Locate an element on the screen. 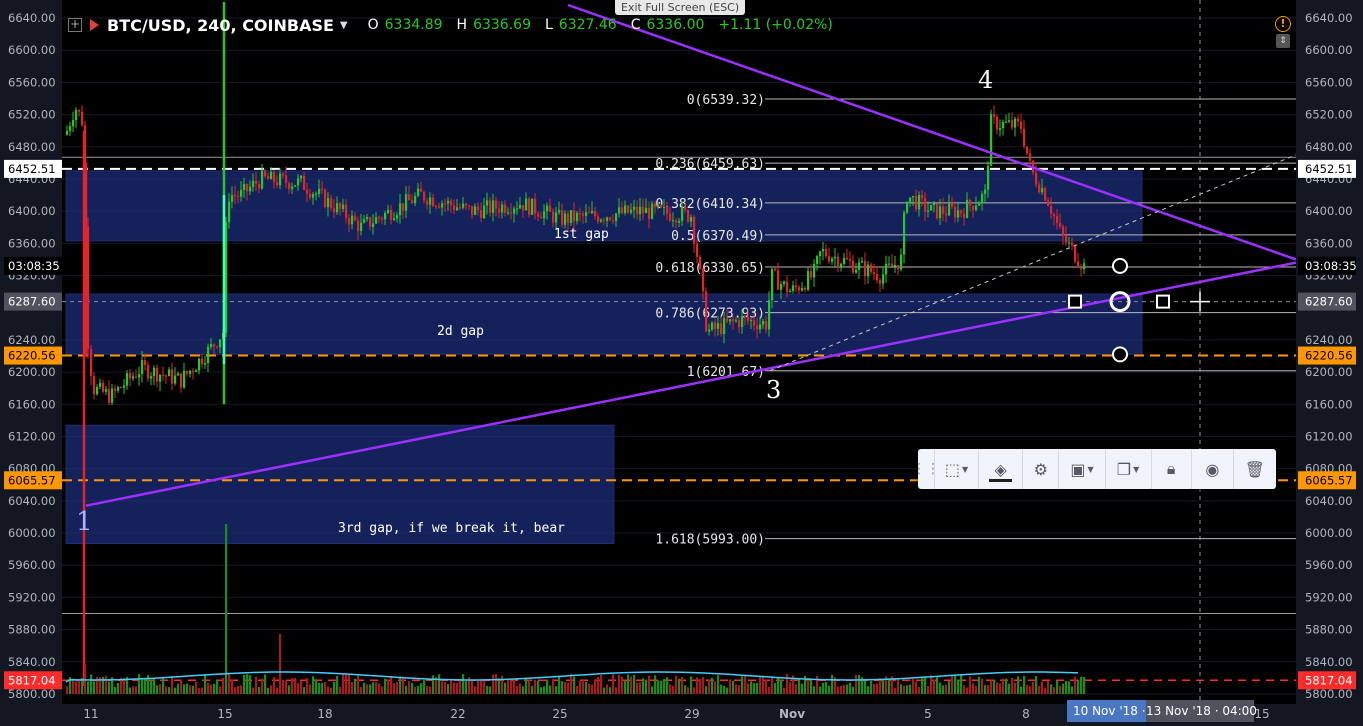  time-tick-label: 22 is located at coordinates (457, 714).